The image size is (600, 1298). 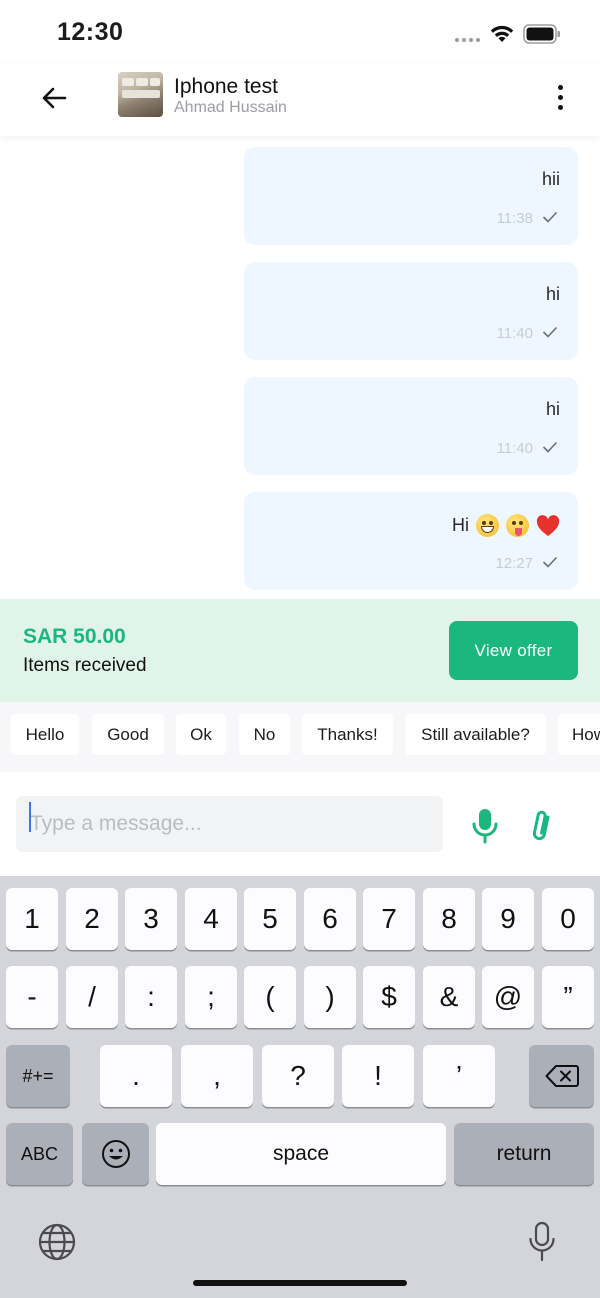 What do you see at coordinates (74, 636) in the screenshot?
I see `offer-price: SAR 50.00` at bounding box center [74, 636].